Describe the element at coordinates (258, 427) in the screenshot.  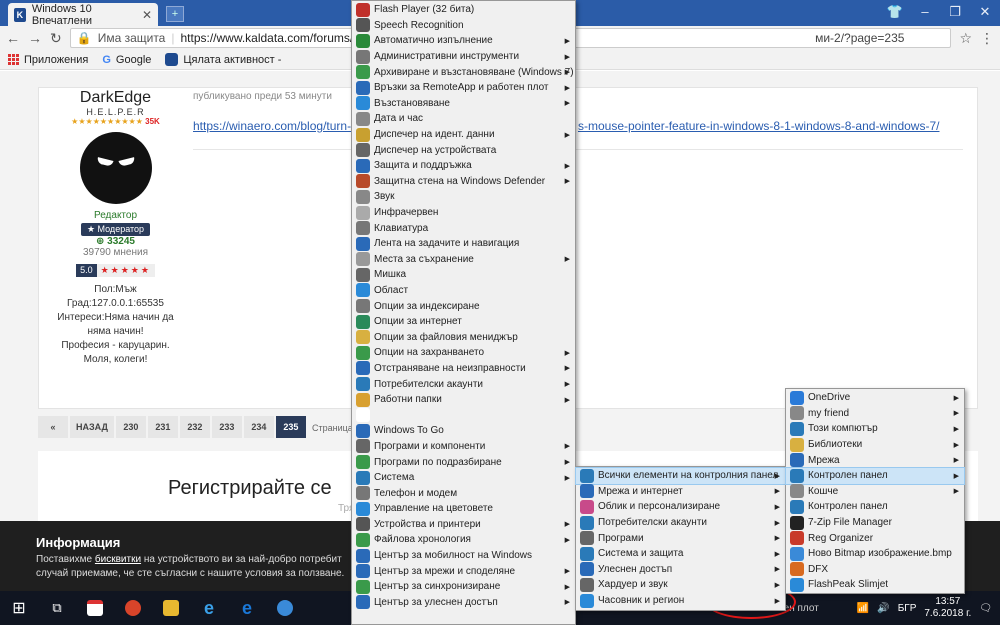
I see `page-234: 234` at that location.